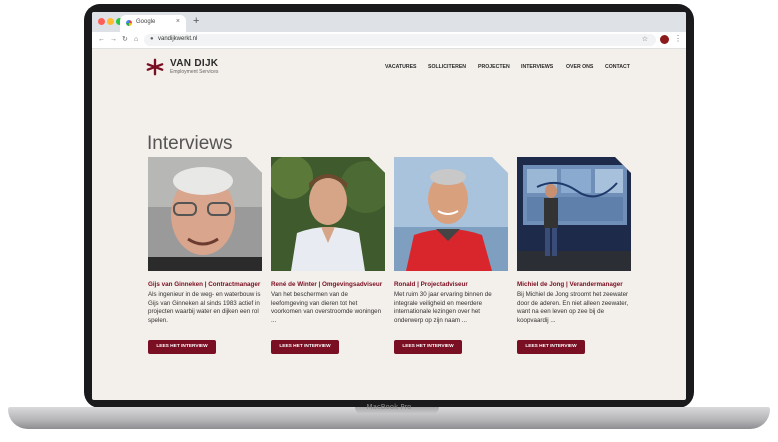 This screenshot has height=442, width=778. What do you see at coordinates (327, 284) in the screenshot?
I see `interview-name: René de Winter | Omgevingsadviseur` at bounding box center [327, 284].